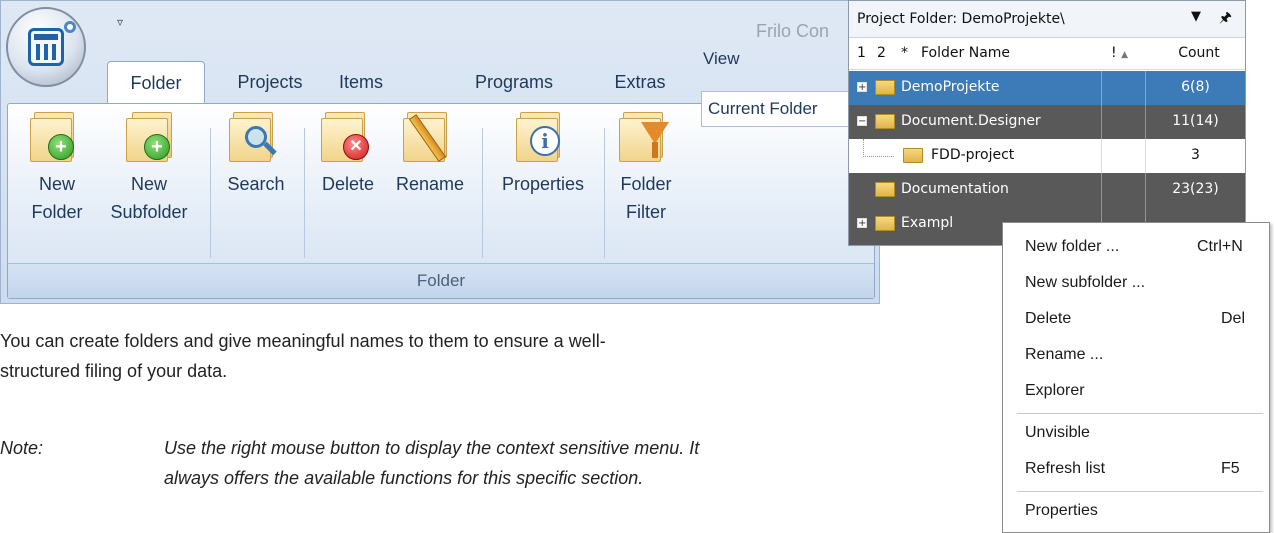 This screenshot has height=533, width=1274. I want to click on pin-icon: 🖈, so click(1225, 19).